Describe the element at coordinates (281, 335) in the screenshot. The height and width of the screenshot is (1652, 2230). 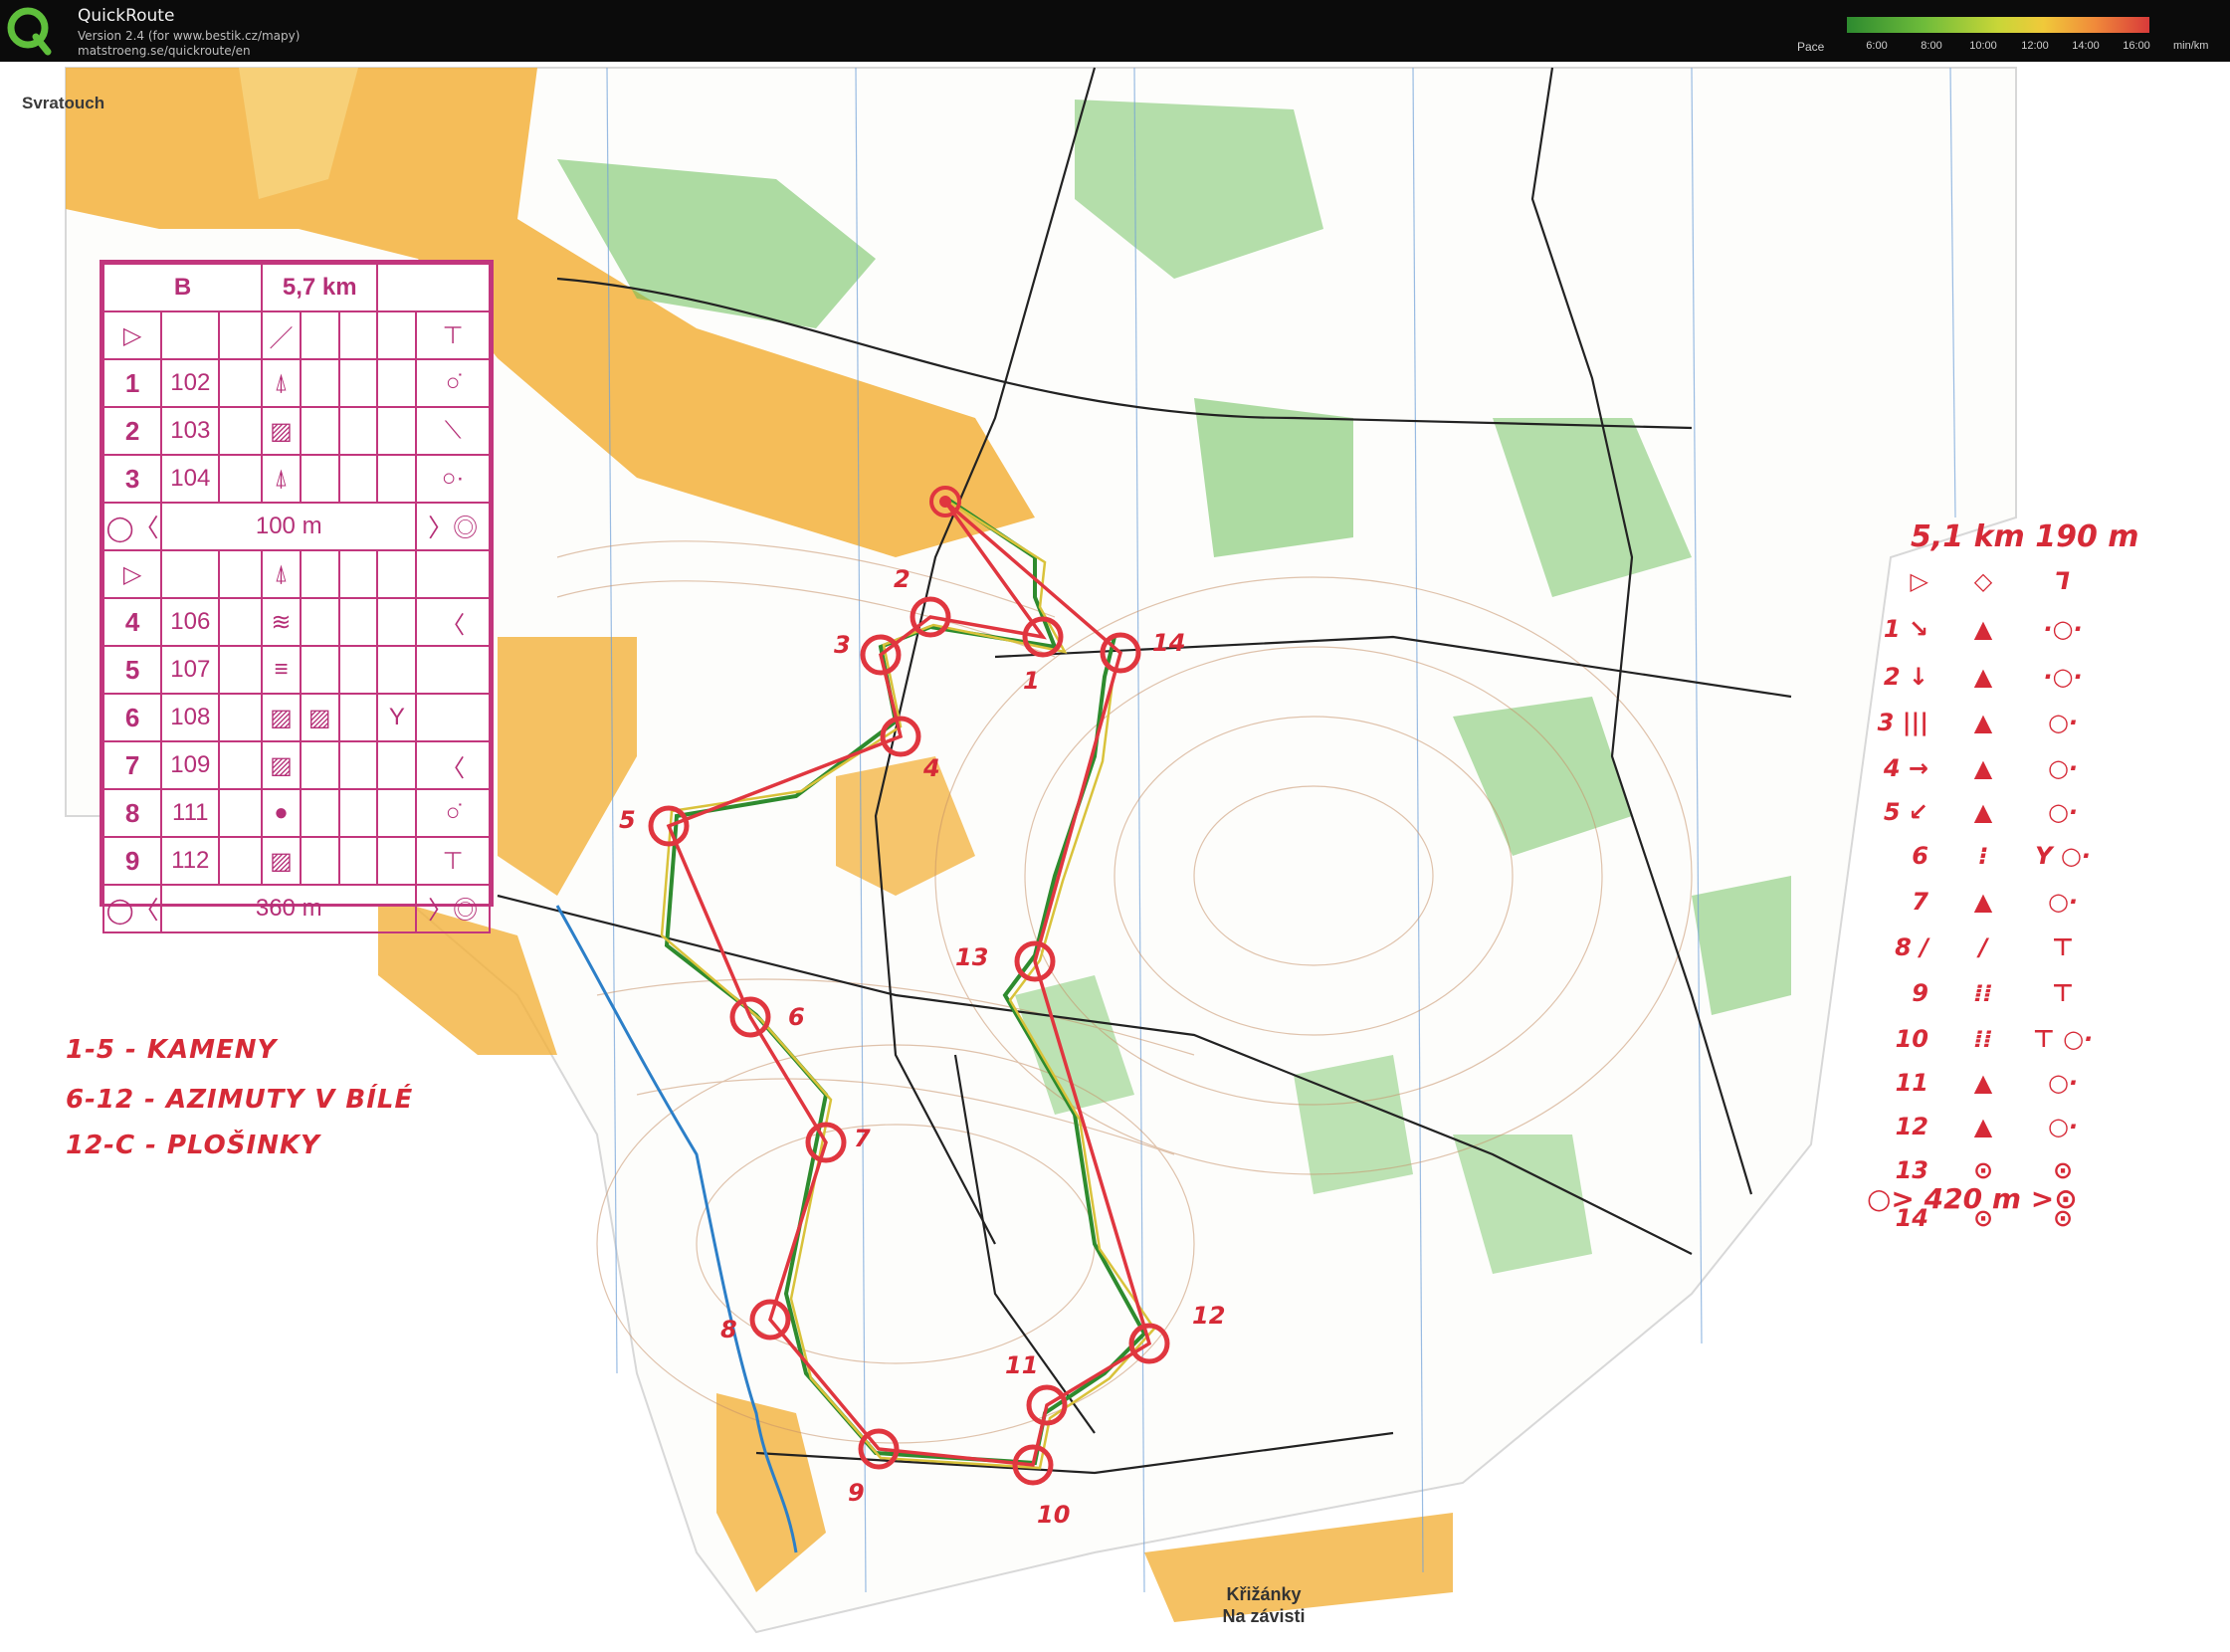
I see `feature-slash-icon: ／` at that location.